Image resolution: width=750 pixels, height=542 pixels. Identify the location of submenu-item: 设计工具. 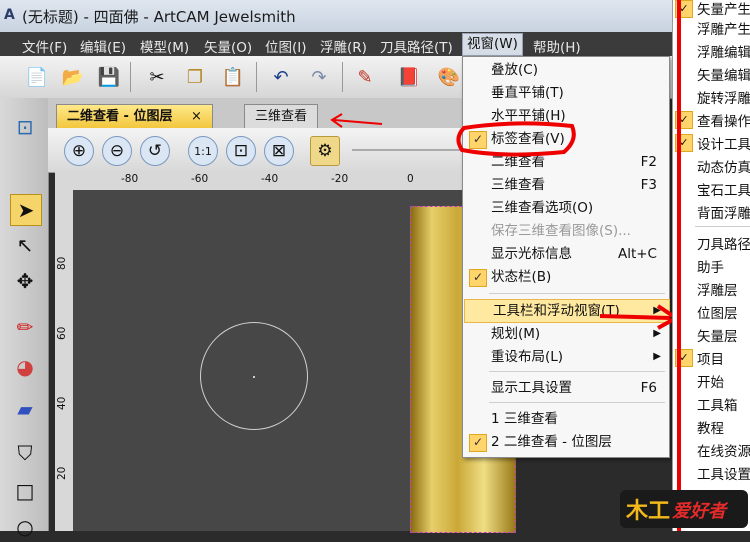
(723, 143).